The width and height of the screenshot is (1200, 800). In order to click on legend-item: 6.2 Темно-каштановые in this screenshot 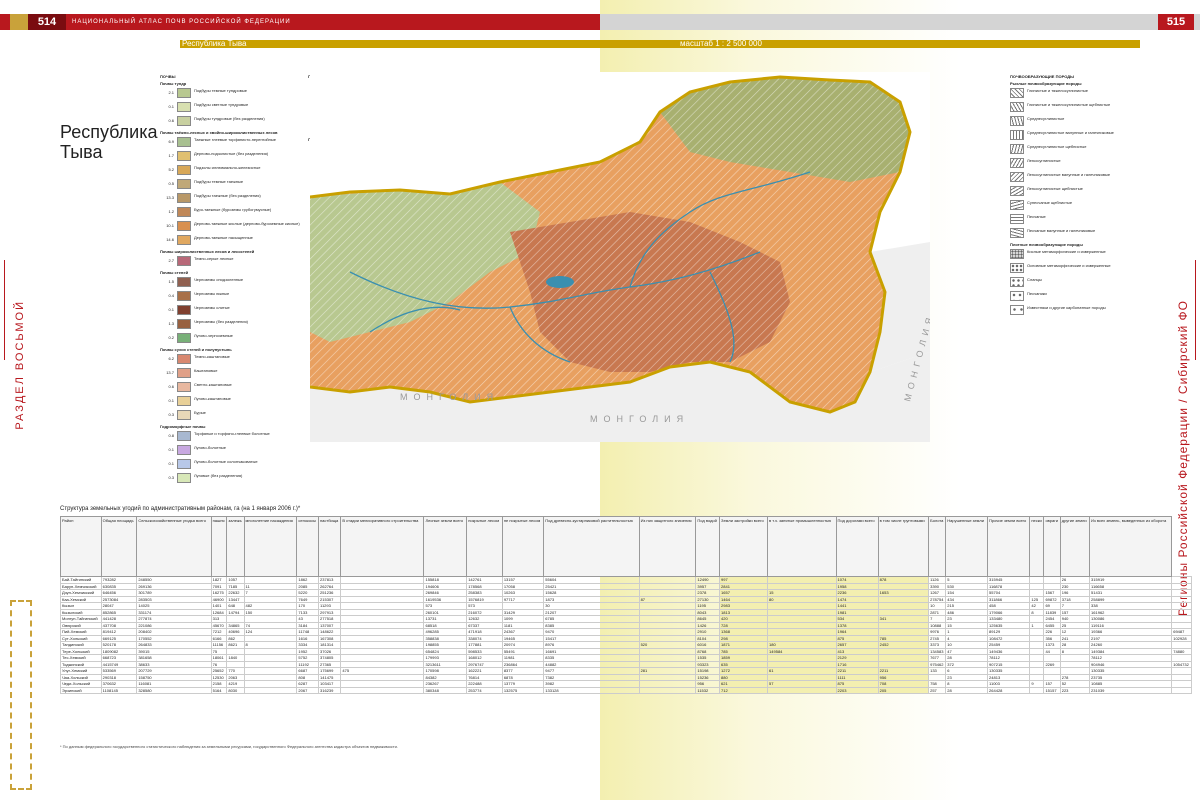, I will do `click(230, 360)`.